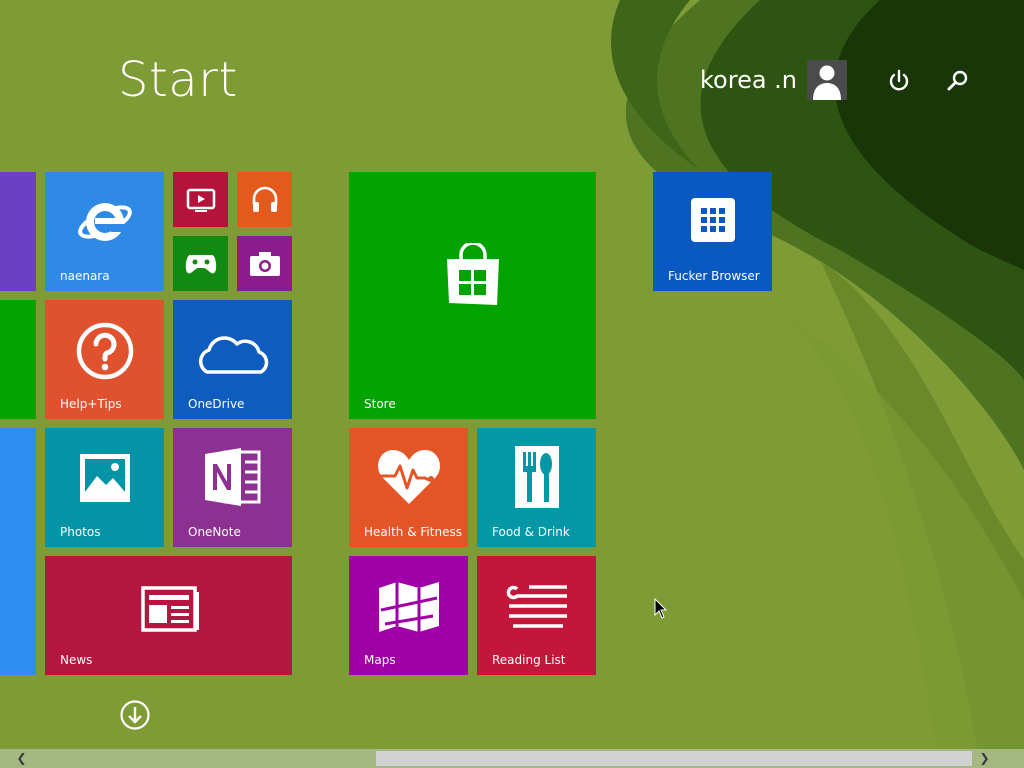  I want to click on tile-naenara: naenara, so click(104, 231).